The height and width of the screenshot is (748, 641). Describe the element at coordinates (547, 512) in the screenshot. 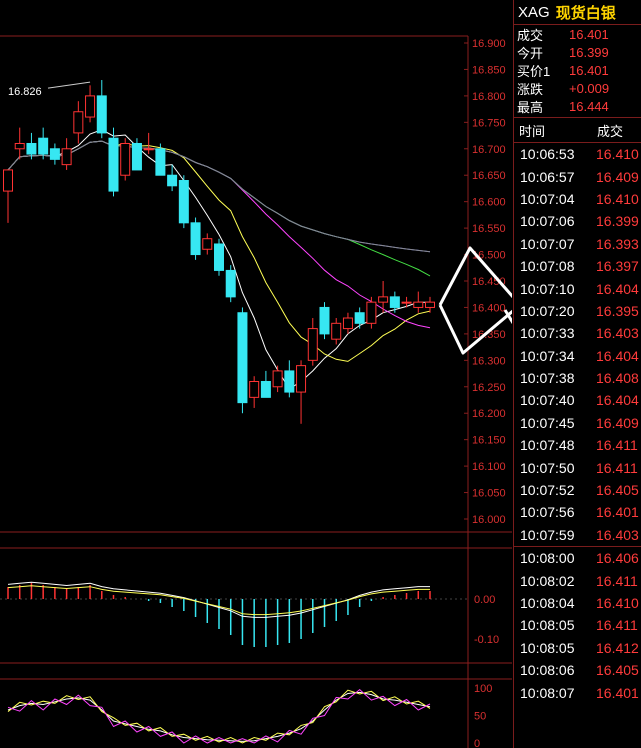

I see `tick-time: 10:07:56` at that location.